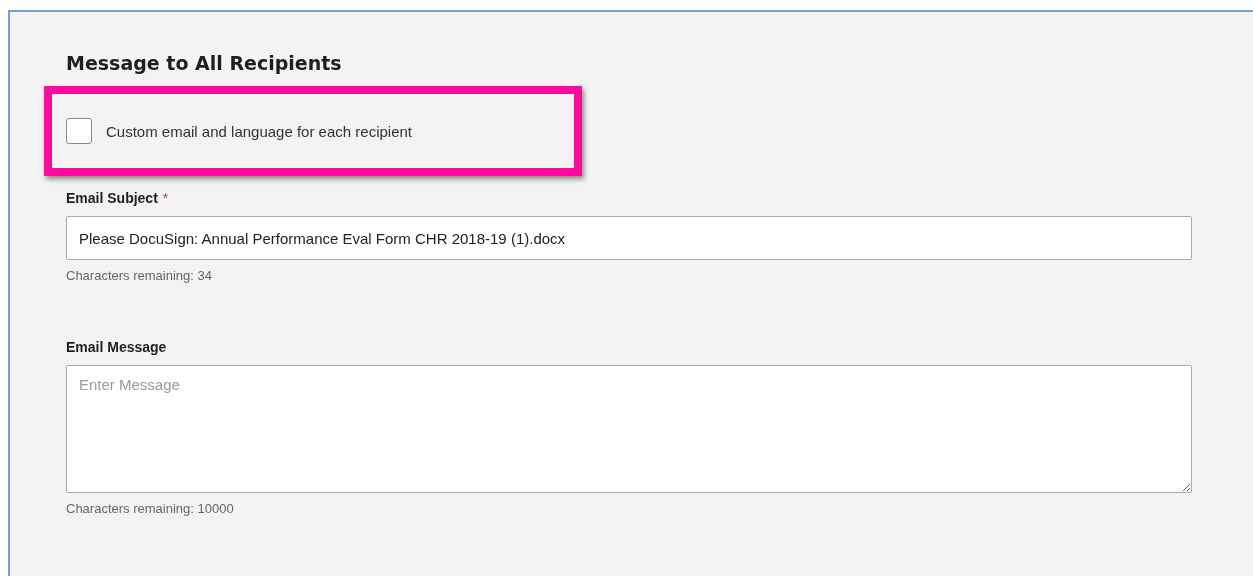 This screenshot has height=576, width=1253. I want to click on character-count: Characters remaining: 34, so click(139, 275).